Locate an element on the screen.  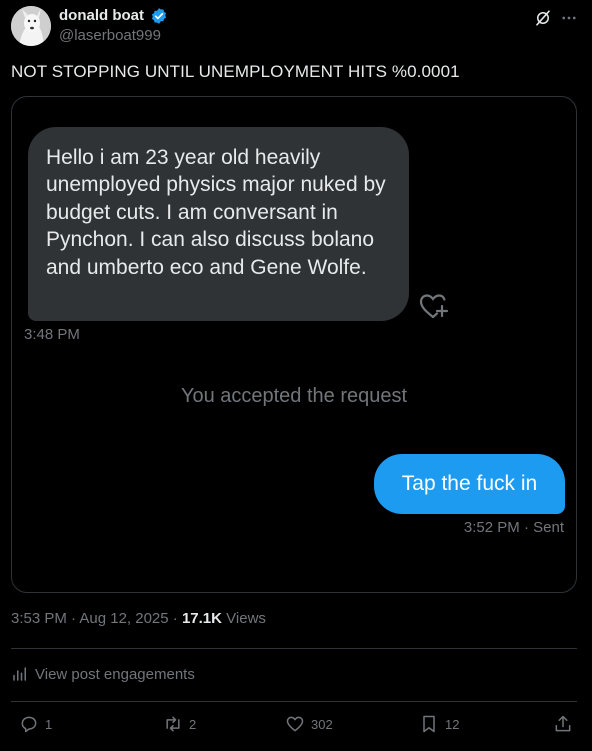
views-count: 17.1K is located at coordinates (201, 618).